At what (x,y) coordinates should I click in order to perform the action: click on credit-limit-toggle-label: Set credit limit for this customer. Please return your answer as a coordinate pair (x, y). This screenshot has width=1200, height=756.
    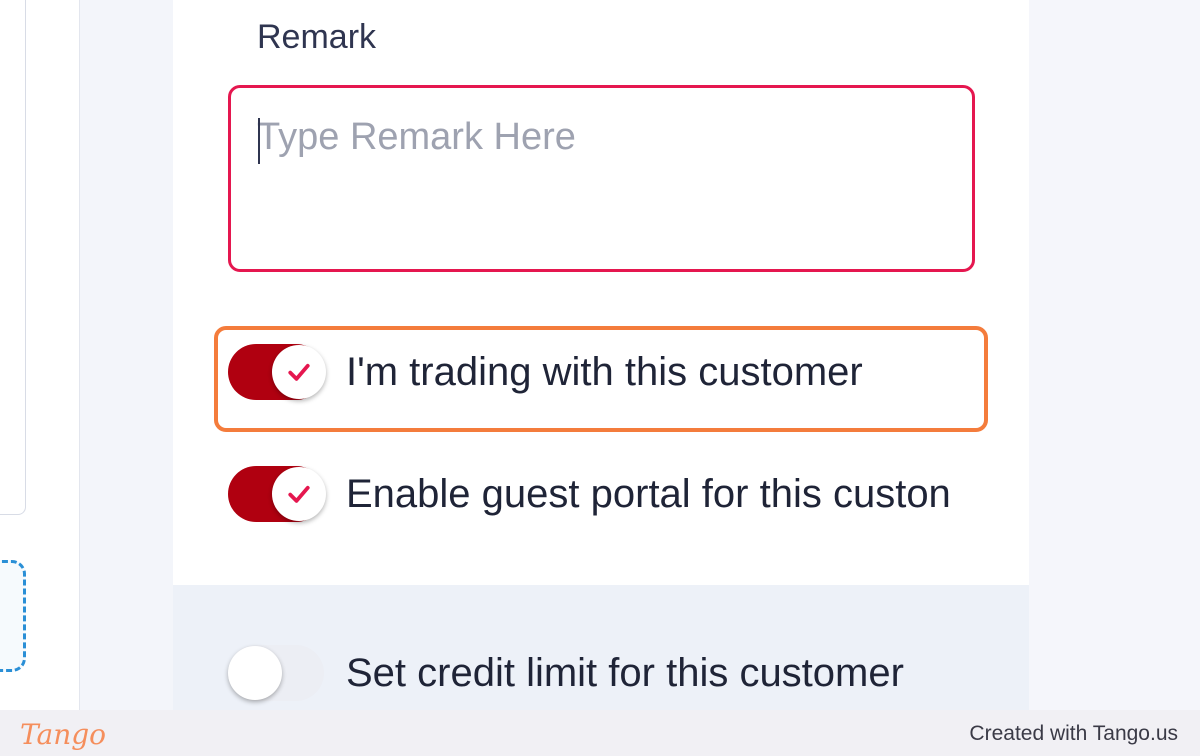
    Looking at the image, I should click on (625, 672).